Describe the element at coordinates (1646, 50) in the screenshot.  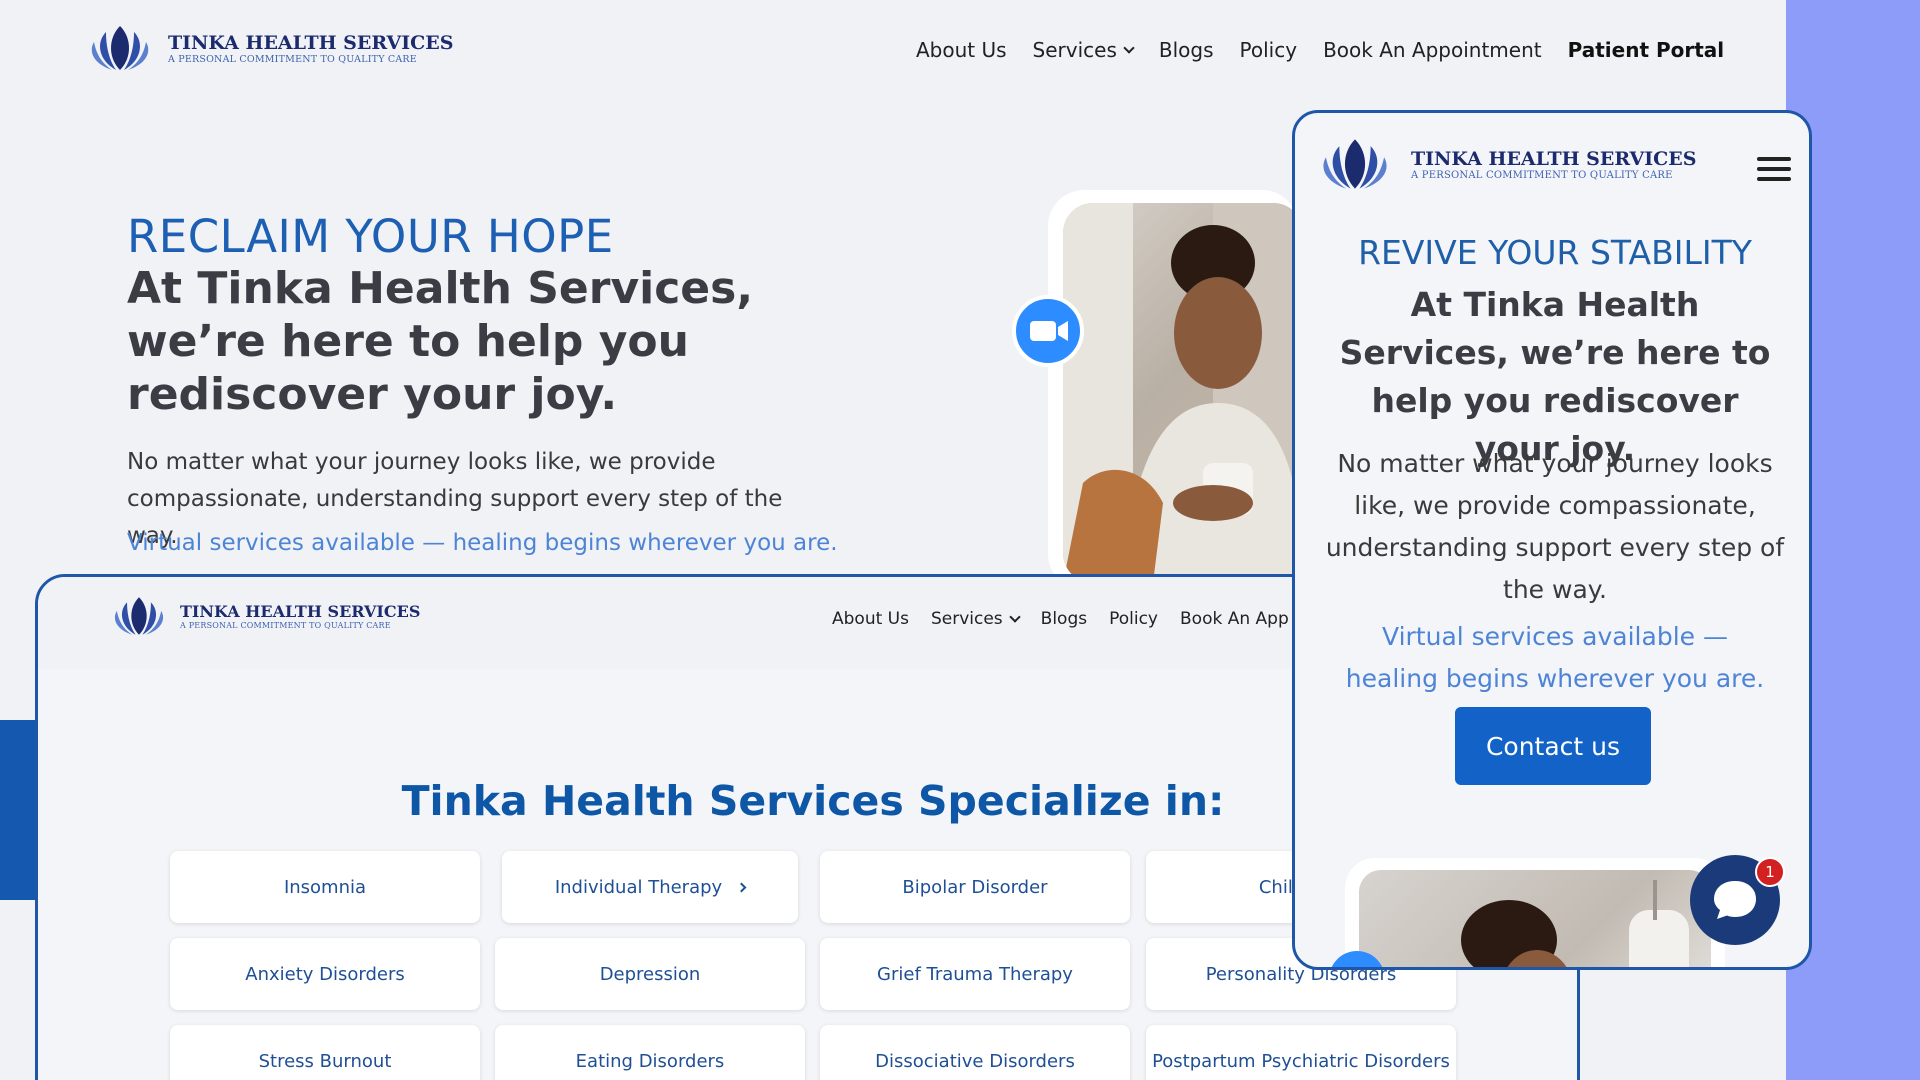
I see `nav-patient-portal: Patient Portal` at that location.